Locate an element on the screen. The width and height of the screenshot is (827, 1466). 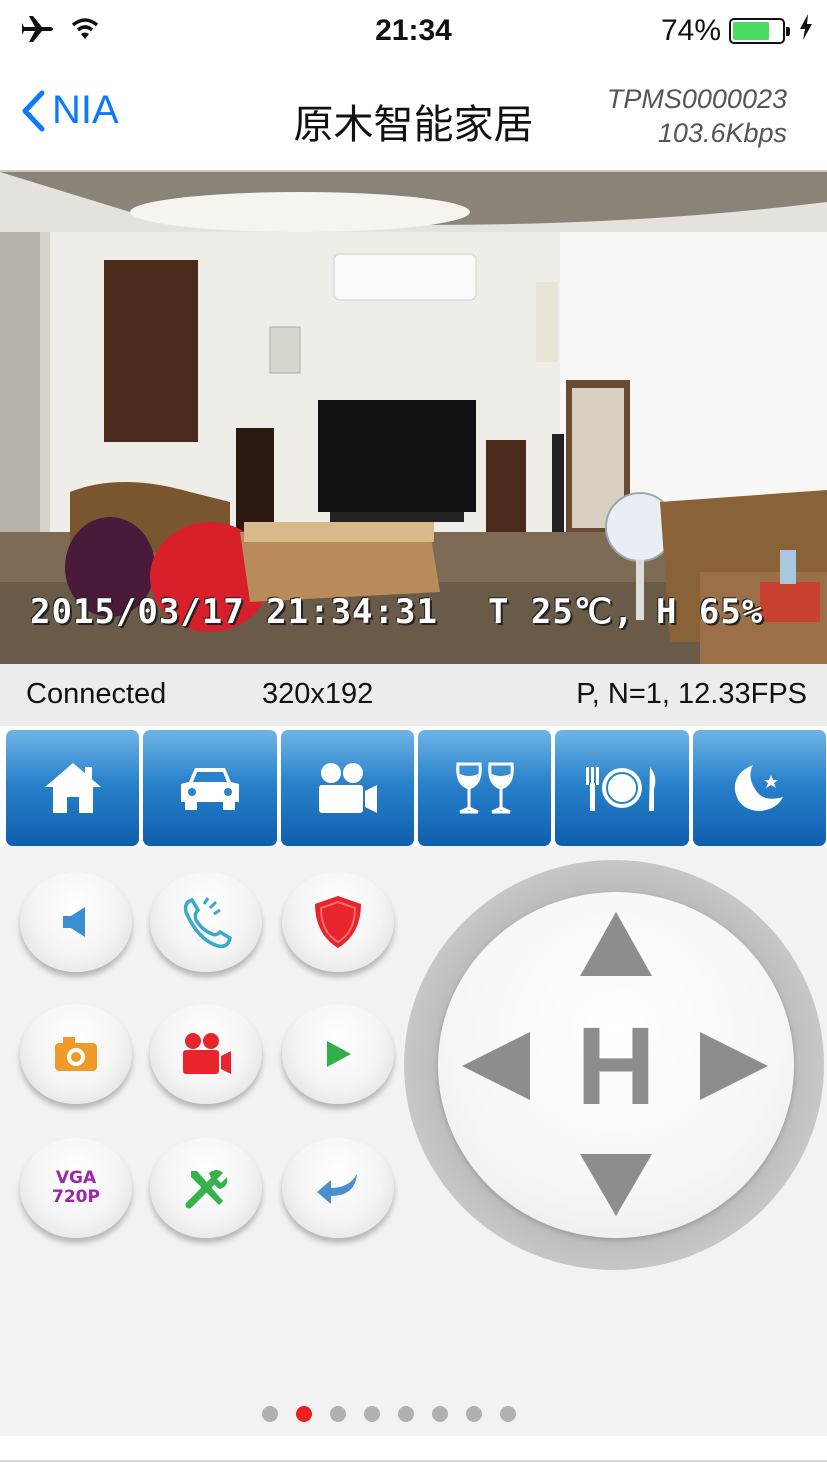
device-id: TPMS0000023 is located at coordinates (696, 99).